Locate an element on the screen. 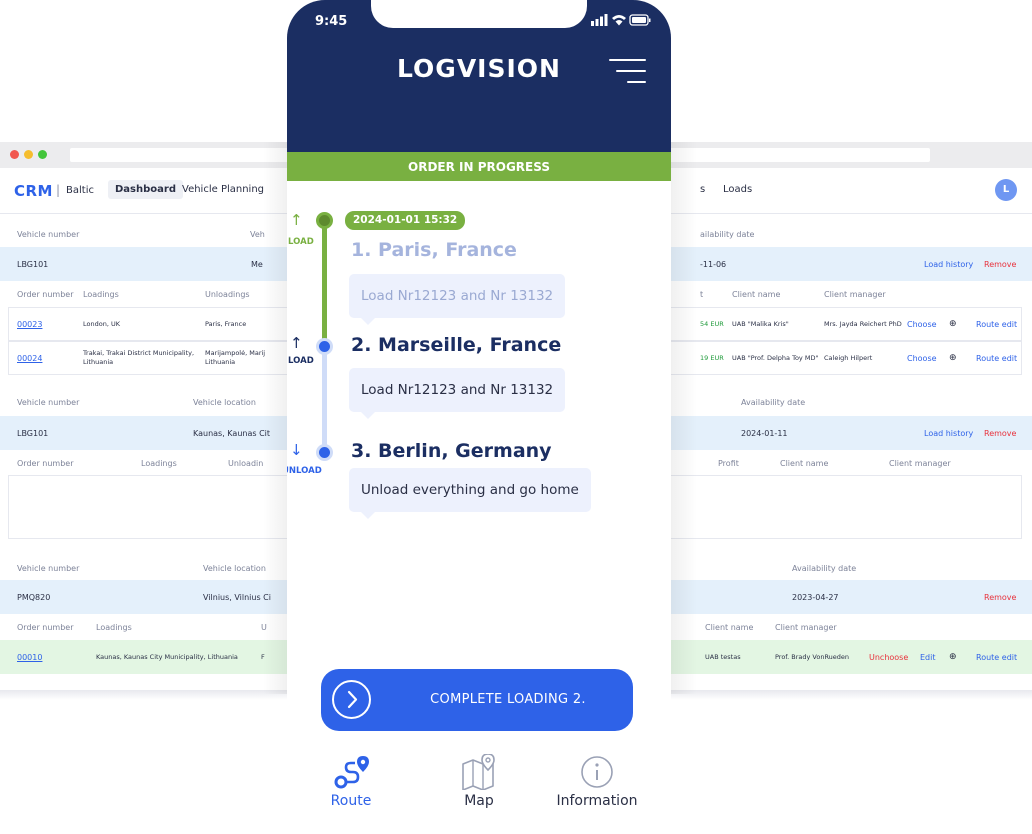 Image resolution: width=1032 pixels, height=834 pixels. vehicle-location: Kaunas, Kaunas Cit is located at coordinates (232, 433).